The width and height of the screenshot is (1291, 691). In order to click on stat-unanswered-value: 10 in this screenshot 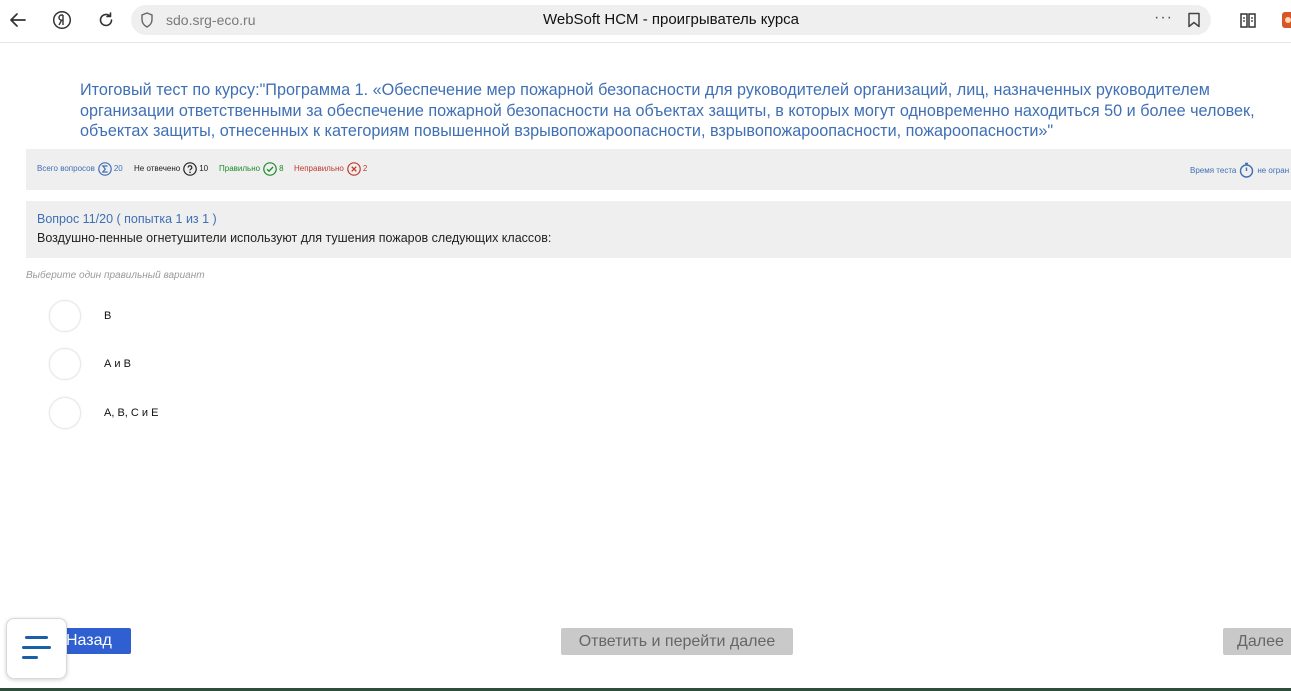, I will do `click(204, 168)`.